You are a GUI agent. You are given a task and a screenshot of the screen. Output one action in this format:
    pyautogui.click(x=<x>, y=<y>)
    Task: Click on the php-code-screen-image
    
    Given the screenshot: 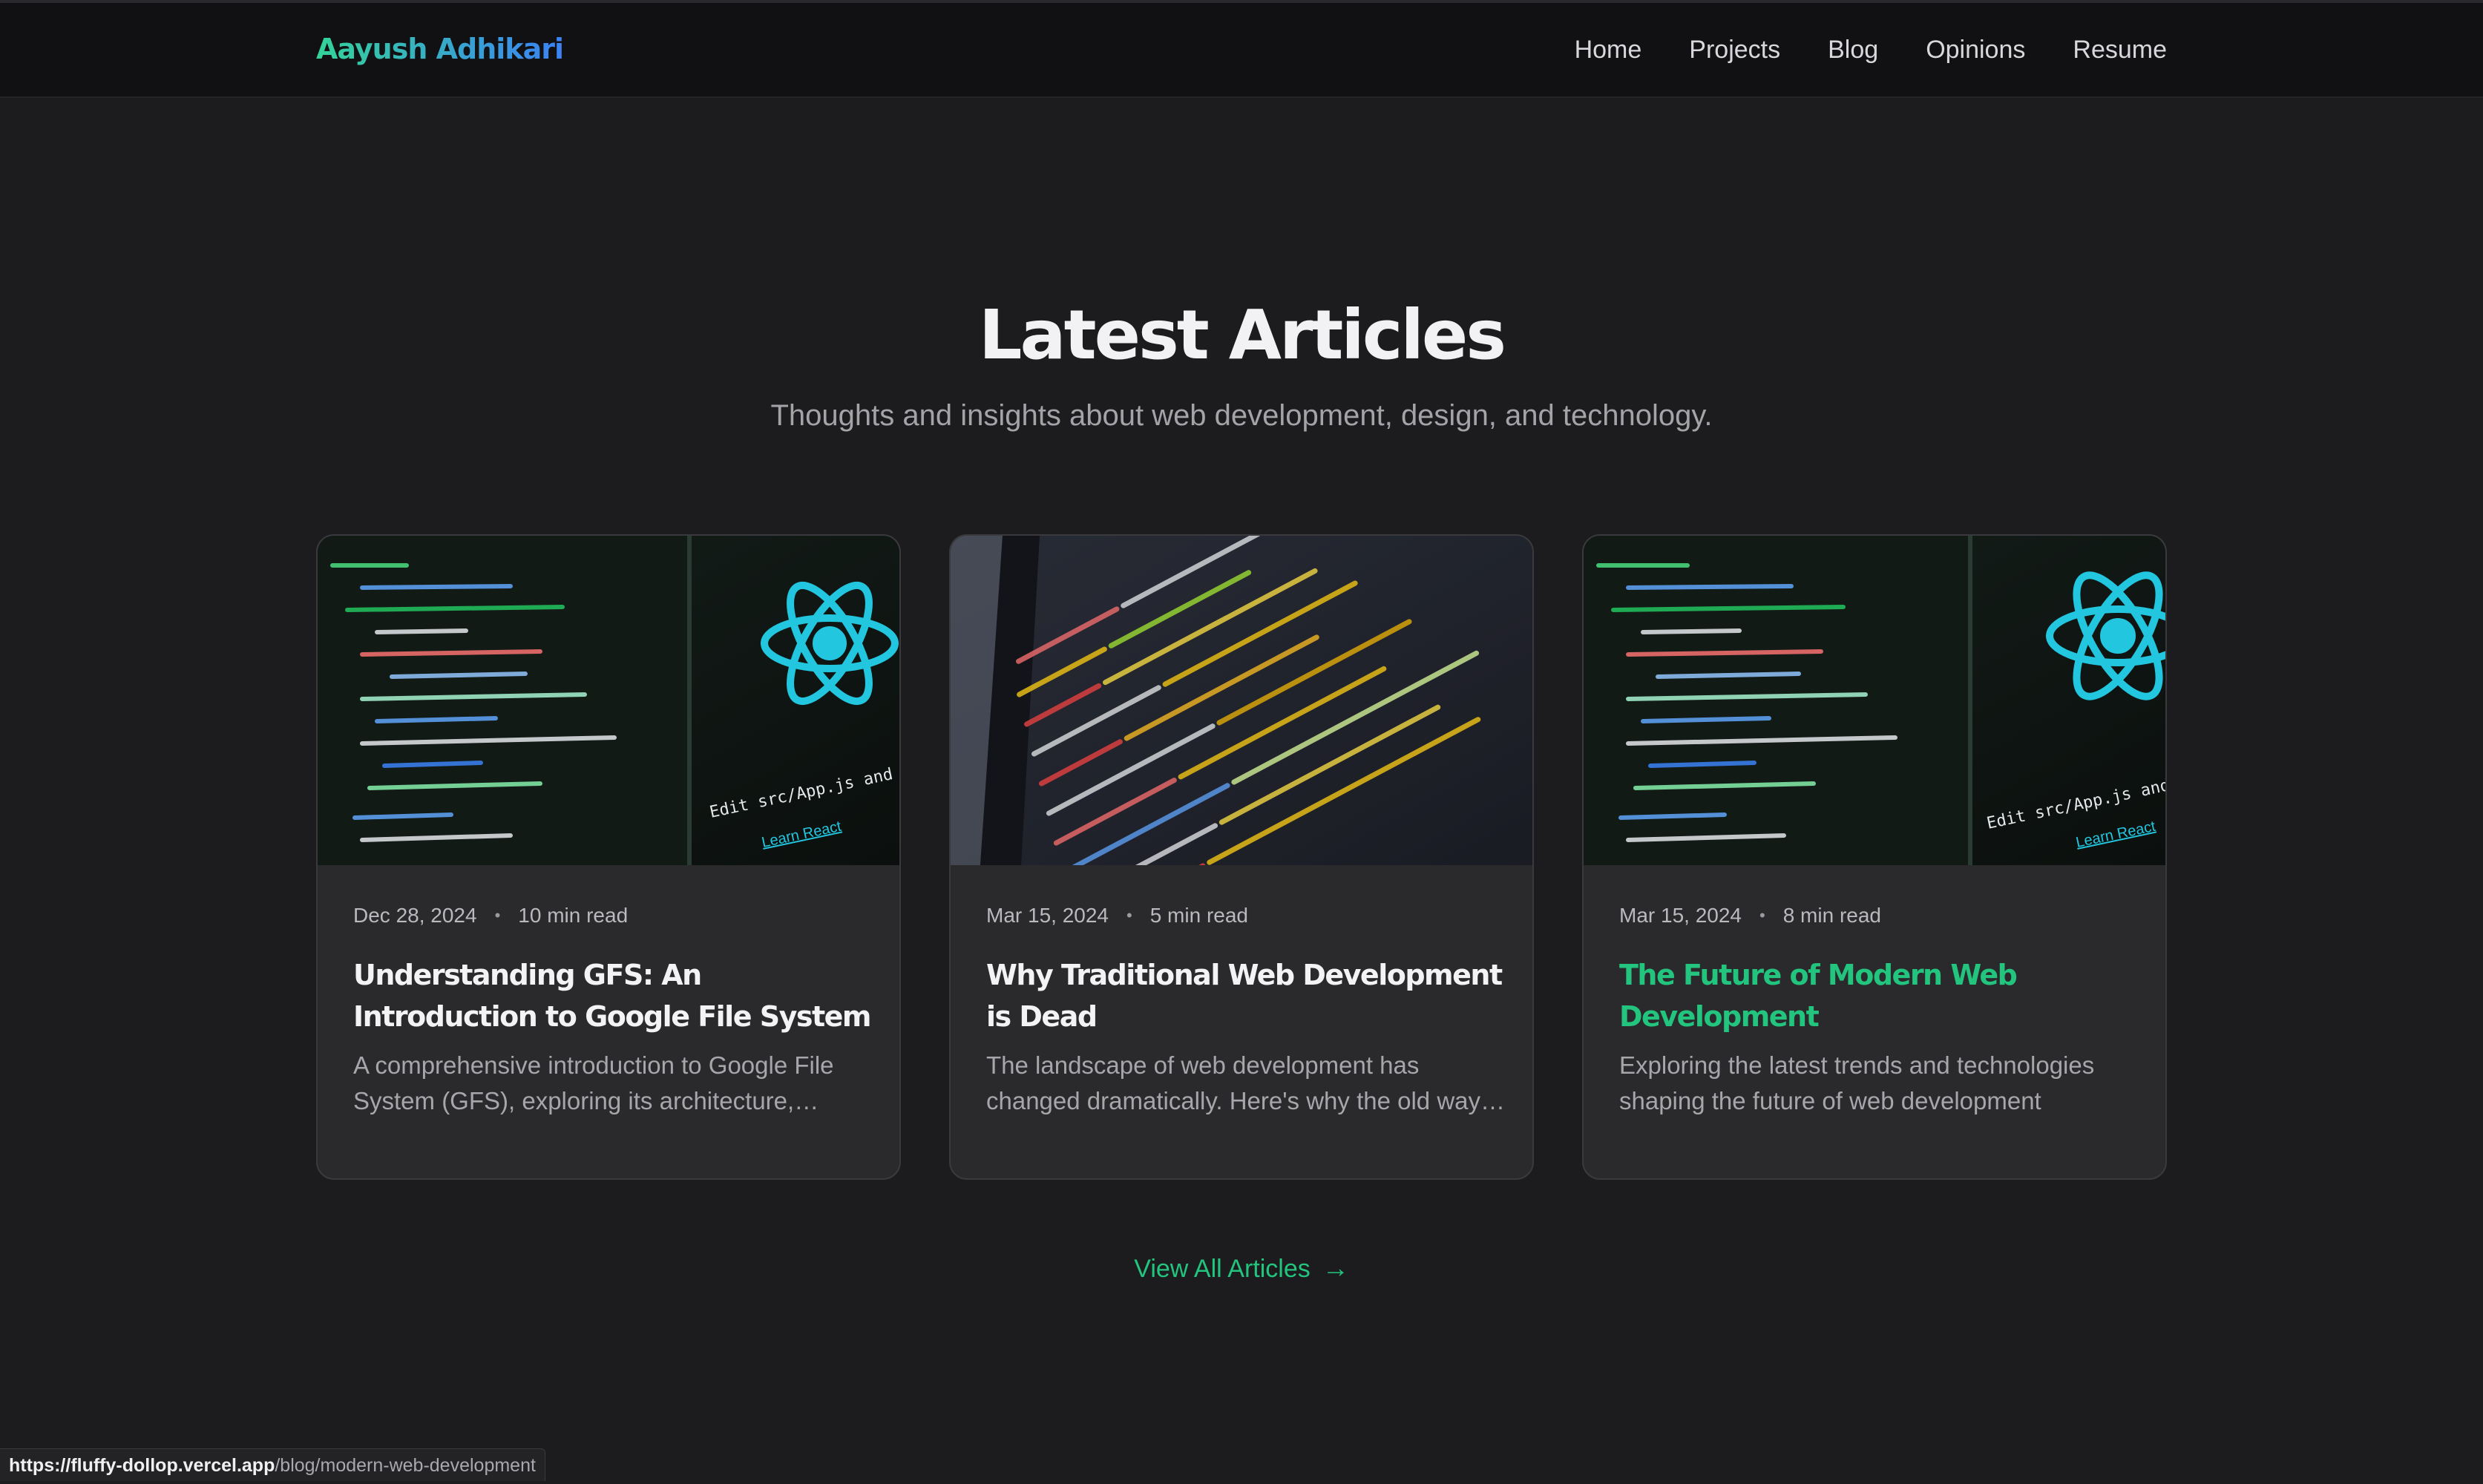 What is the action you would take?
    pyautogui.click(x=1241, y=700)
    